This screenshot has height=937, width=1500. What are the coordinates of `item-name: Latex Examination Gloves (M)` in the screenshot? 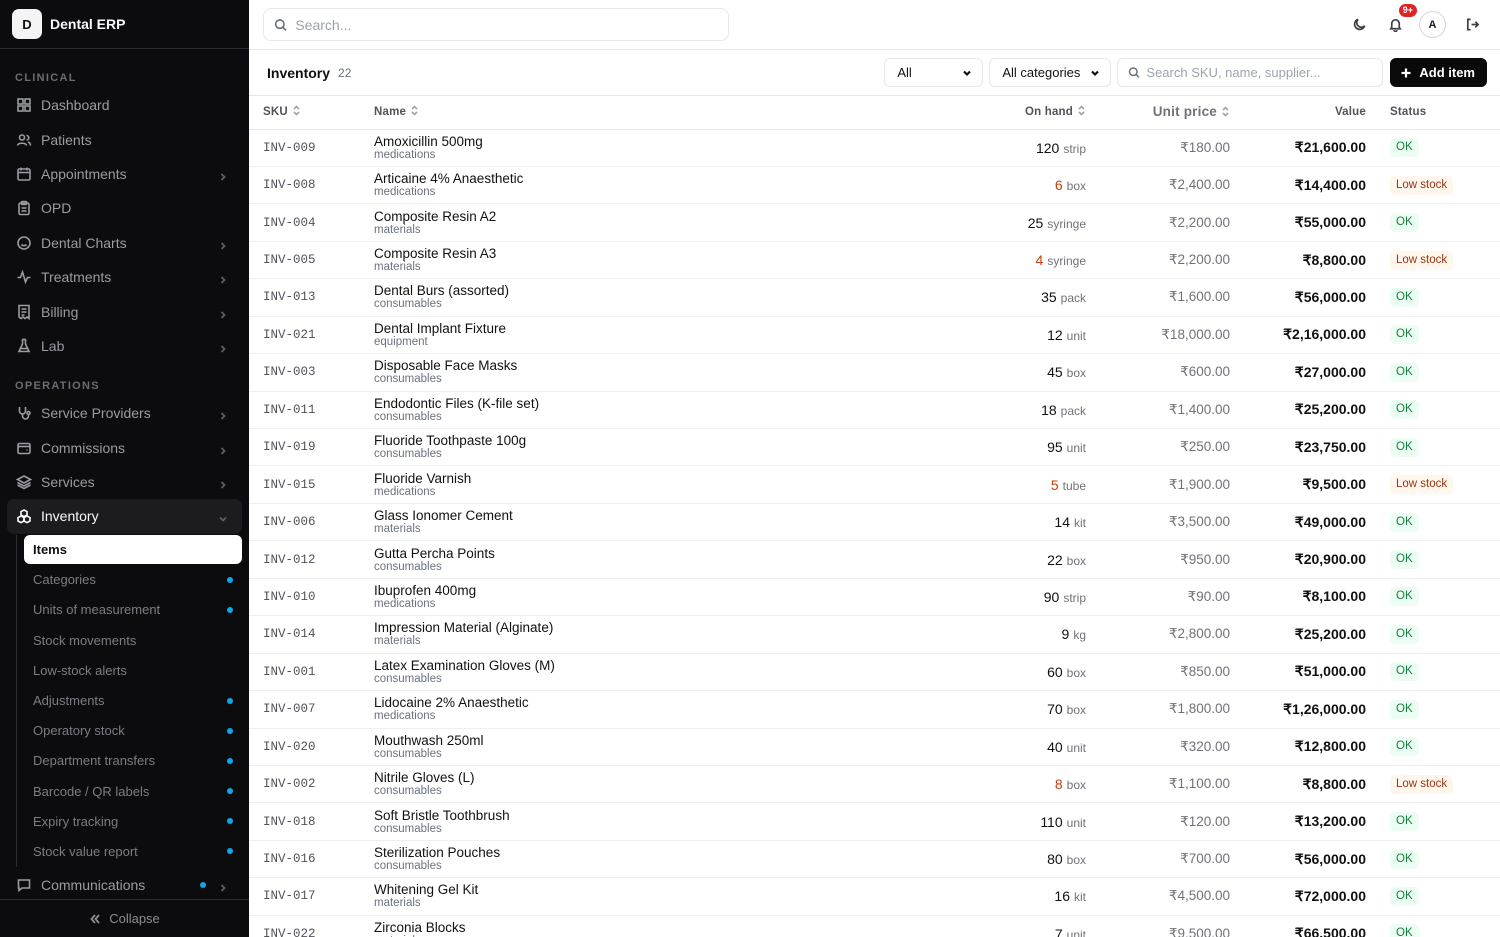 It's located at (664, 665).